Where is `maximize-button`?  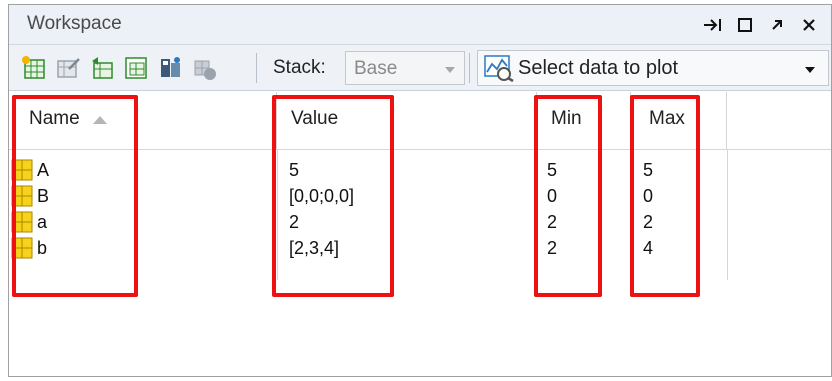
maximize-button is located at coordinates (745, 25).